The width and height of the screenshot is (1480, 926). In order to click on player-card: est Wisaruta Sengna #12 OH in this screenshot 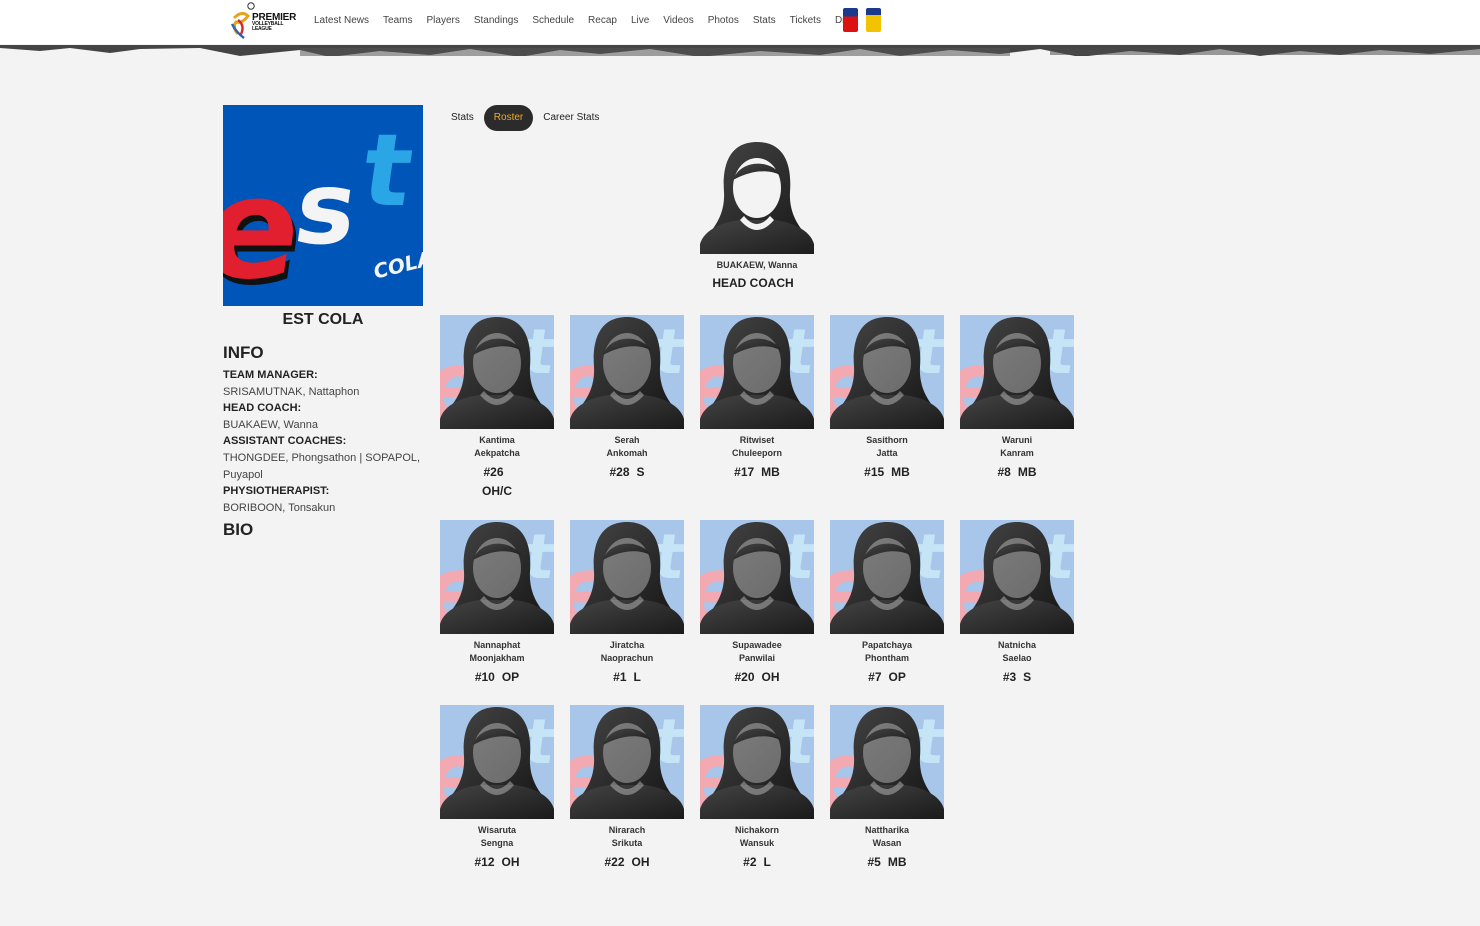, I will do `click(497, 788)`.